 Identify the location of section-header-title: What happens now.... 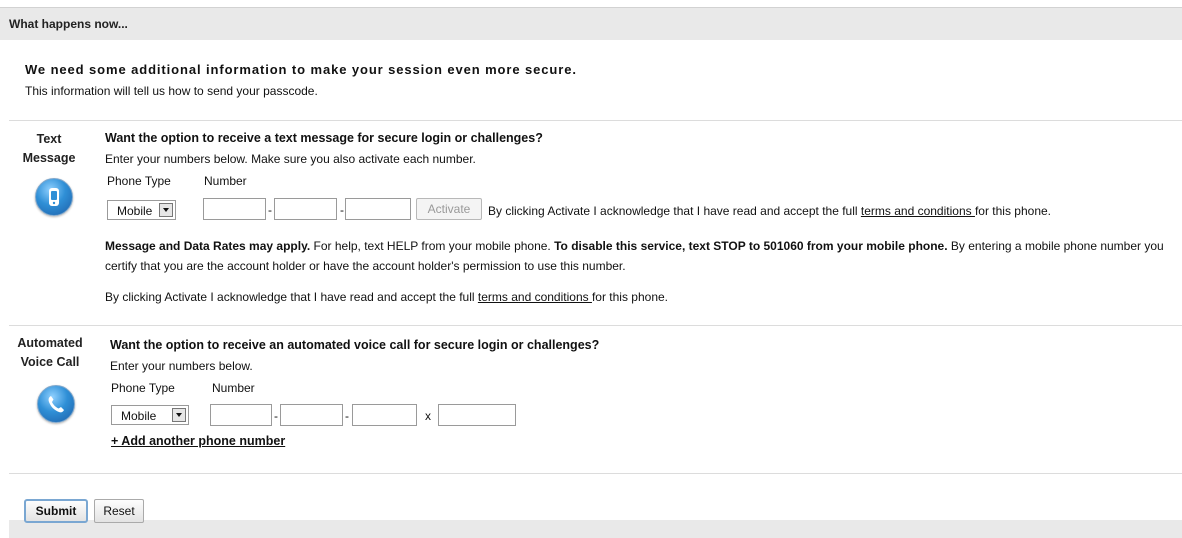
(68, 24).